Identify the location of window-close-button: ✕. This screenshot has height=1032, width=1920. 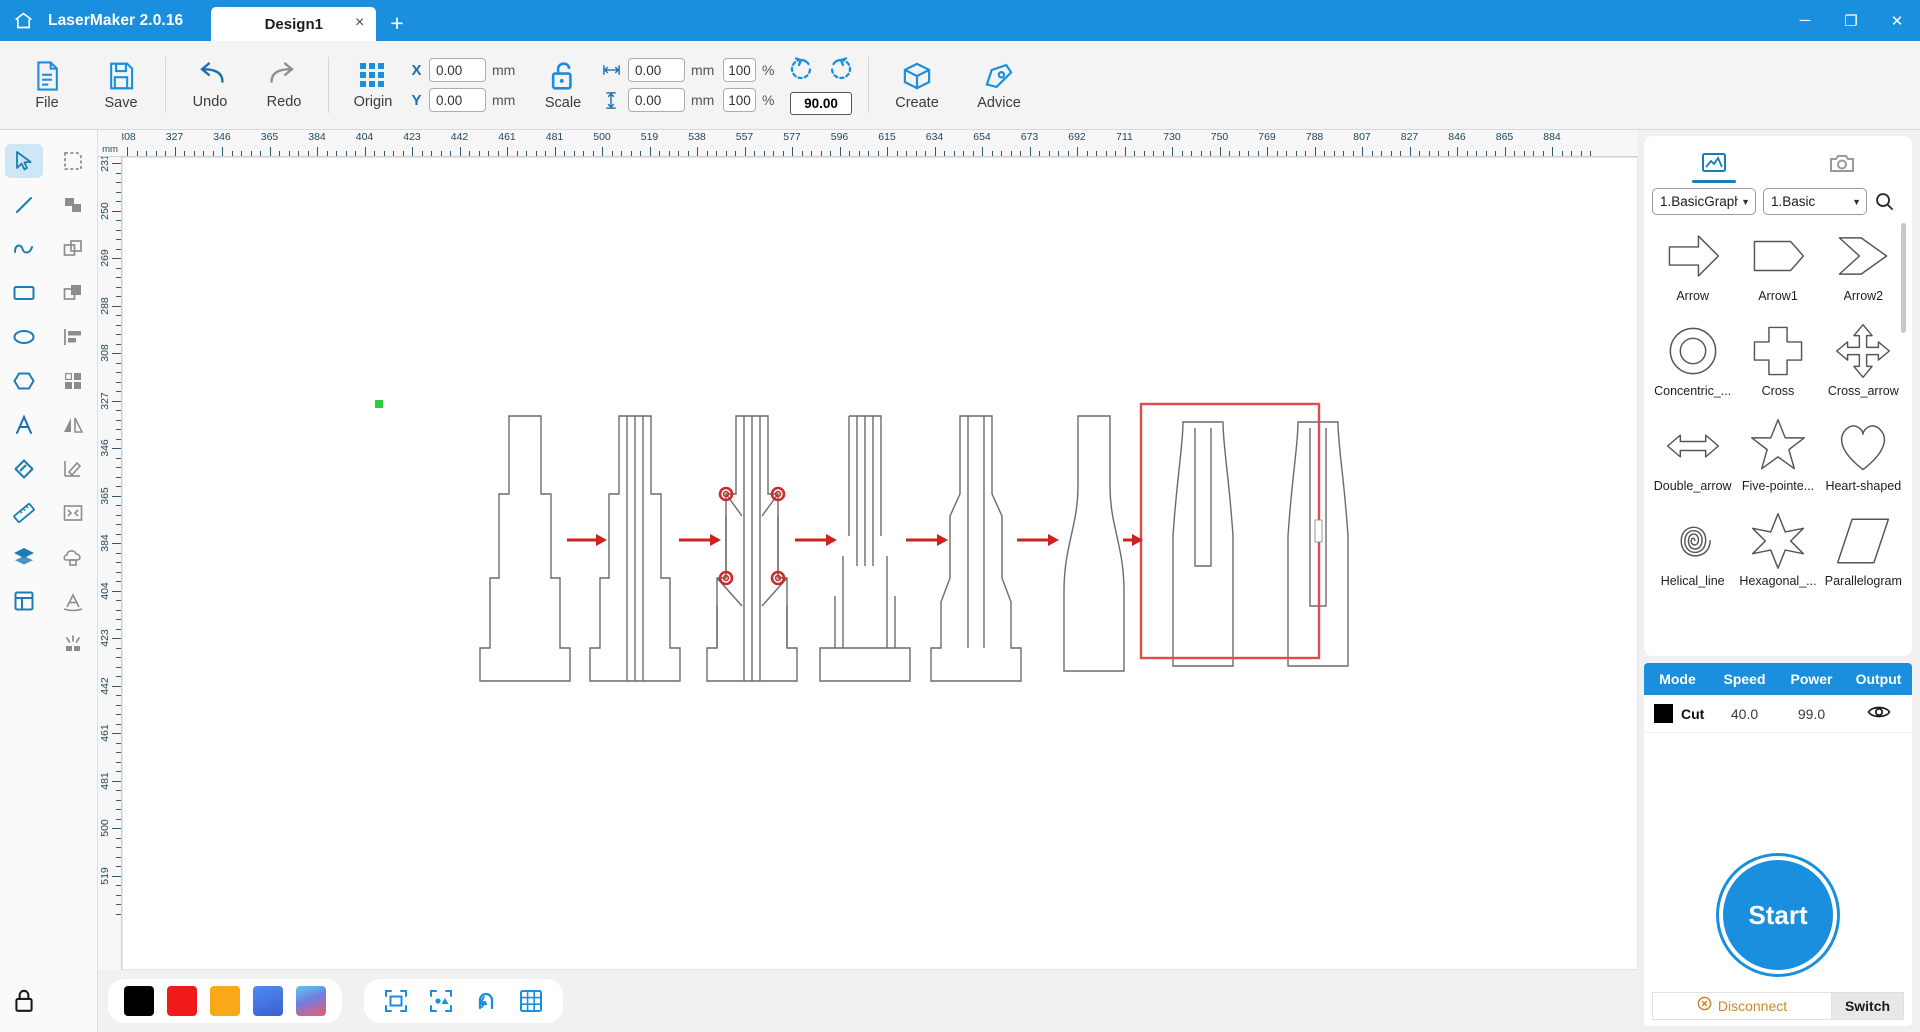
(1897, 20).